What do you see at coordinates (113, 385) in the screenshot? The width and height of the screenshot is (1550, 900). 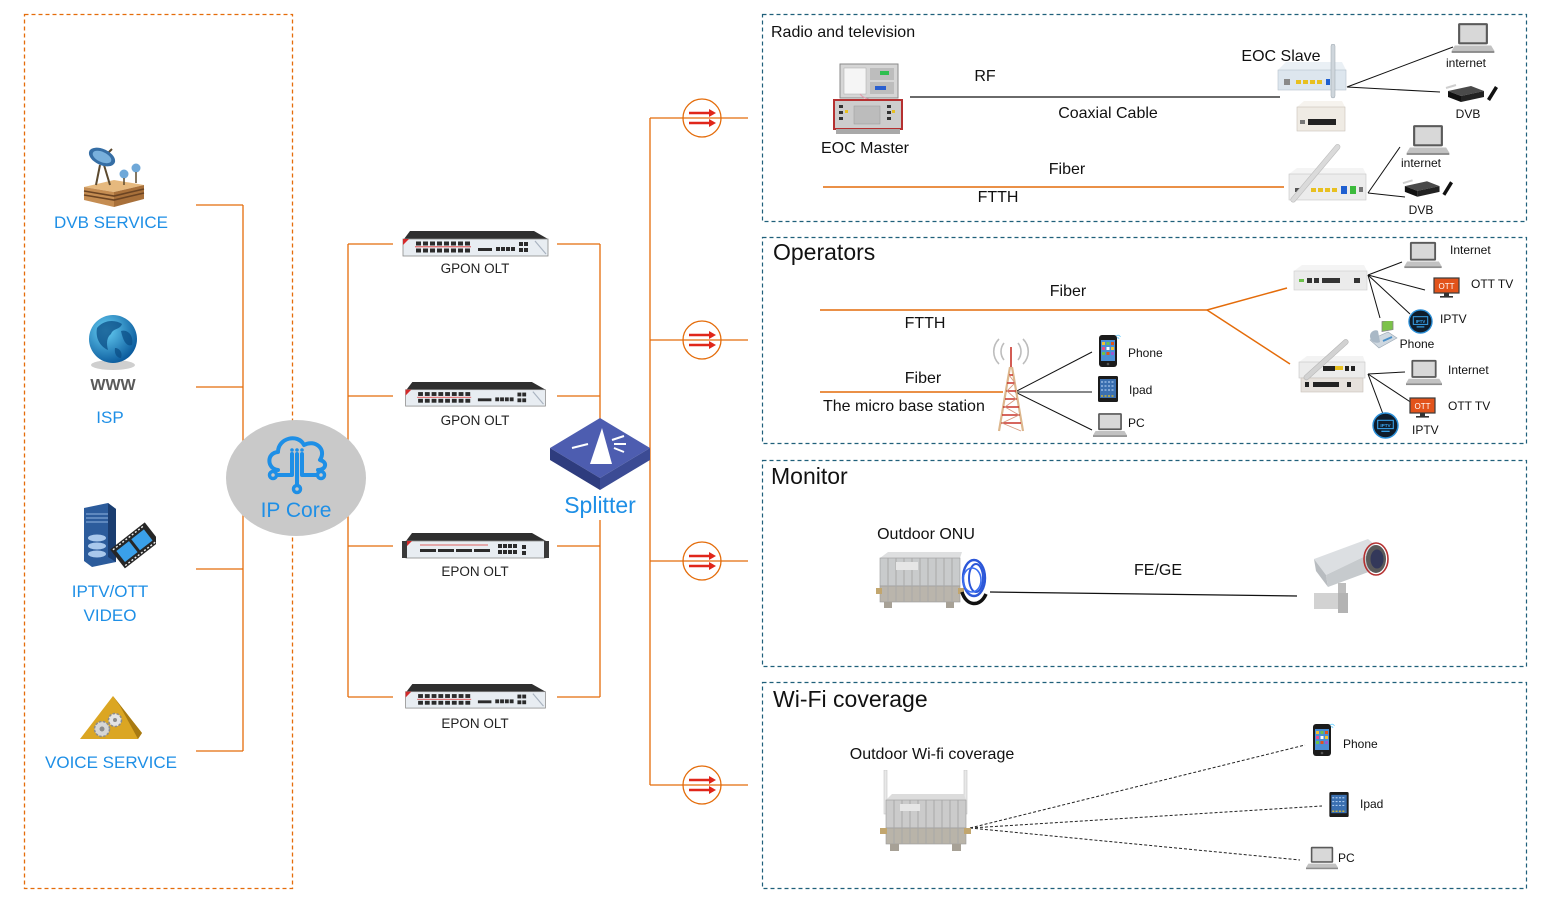 I see `www-badge: WWW` at bounding box center [113, 385].